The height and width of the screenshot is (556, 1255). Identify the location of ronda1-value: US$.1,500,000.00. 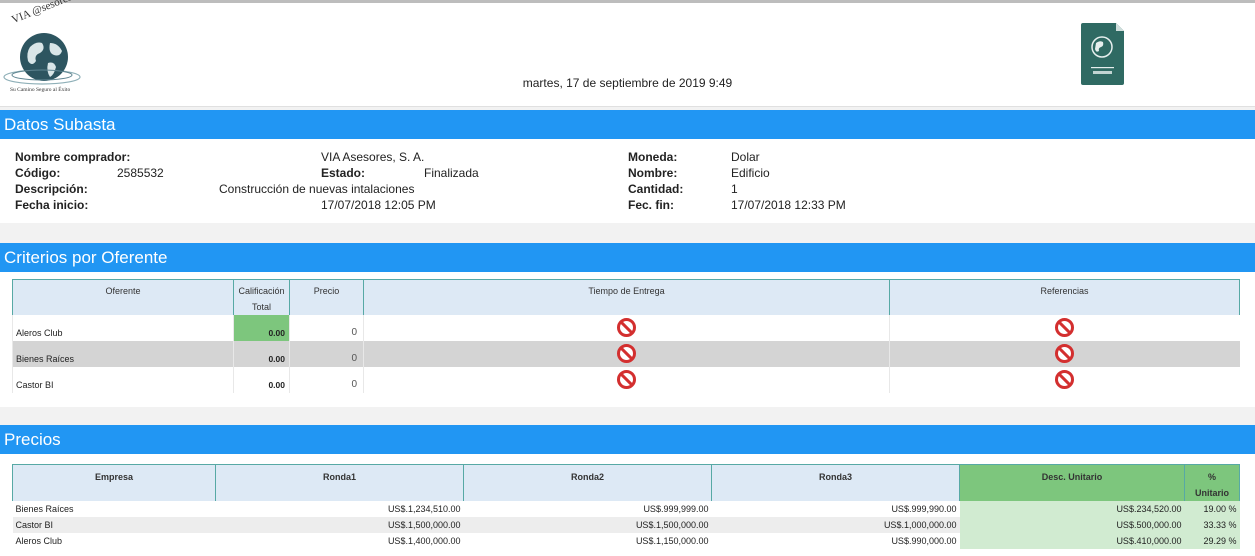
(339, 525).